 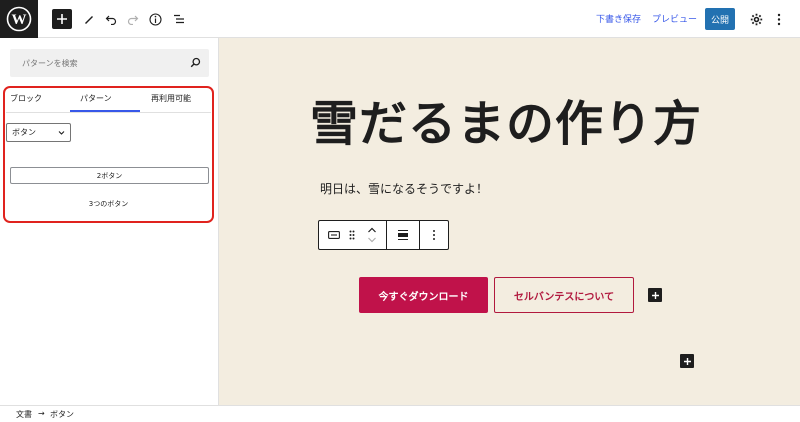 I want to click on details-button, so click(x=155, y=19).